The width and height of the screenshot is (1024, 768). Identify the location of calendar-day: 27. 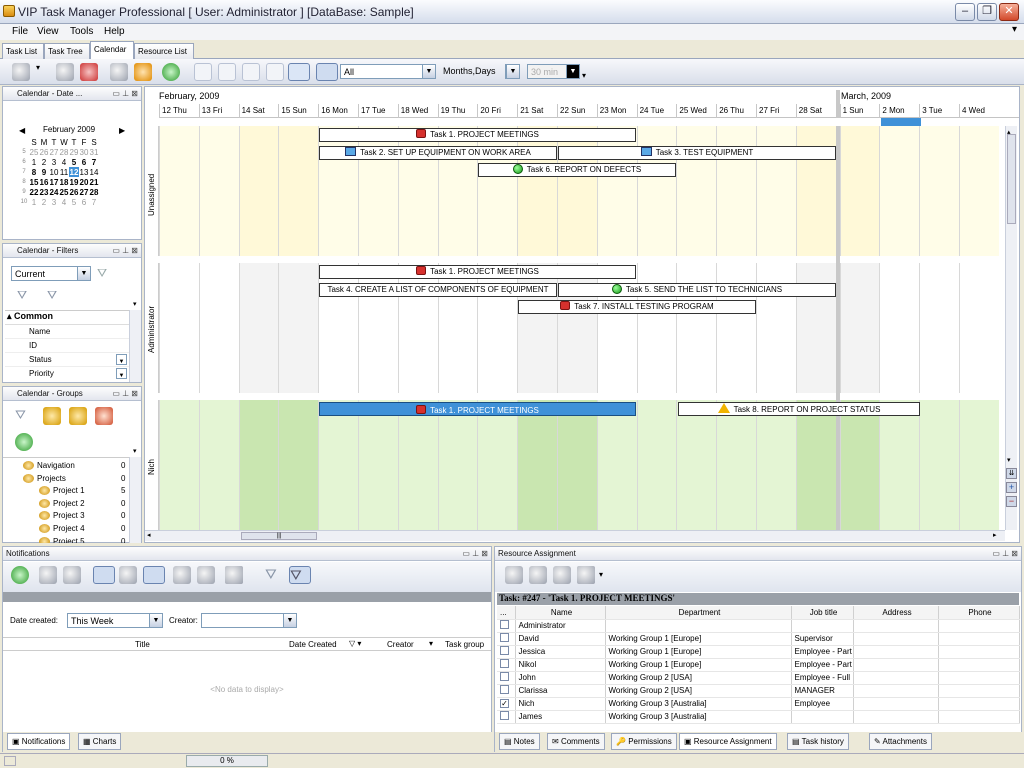
(84, 192).